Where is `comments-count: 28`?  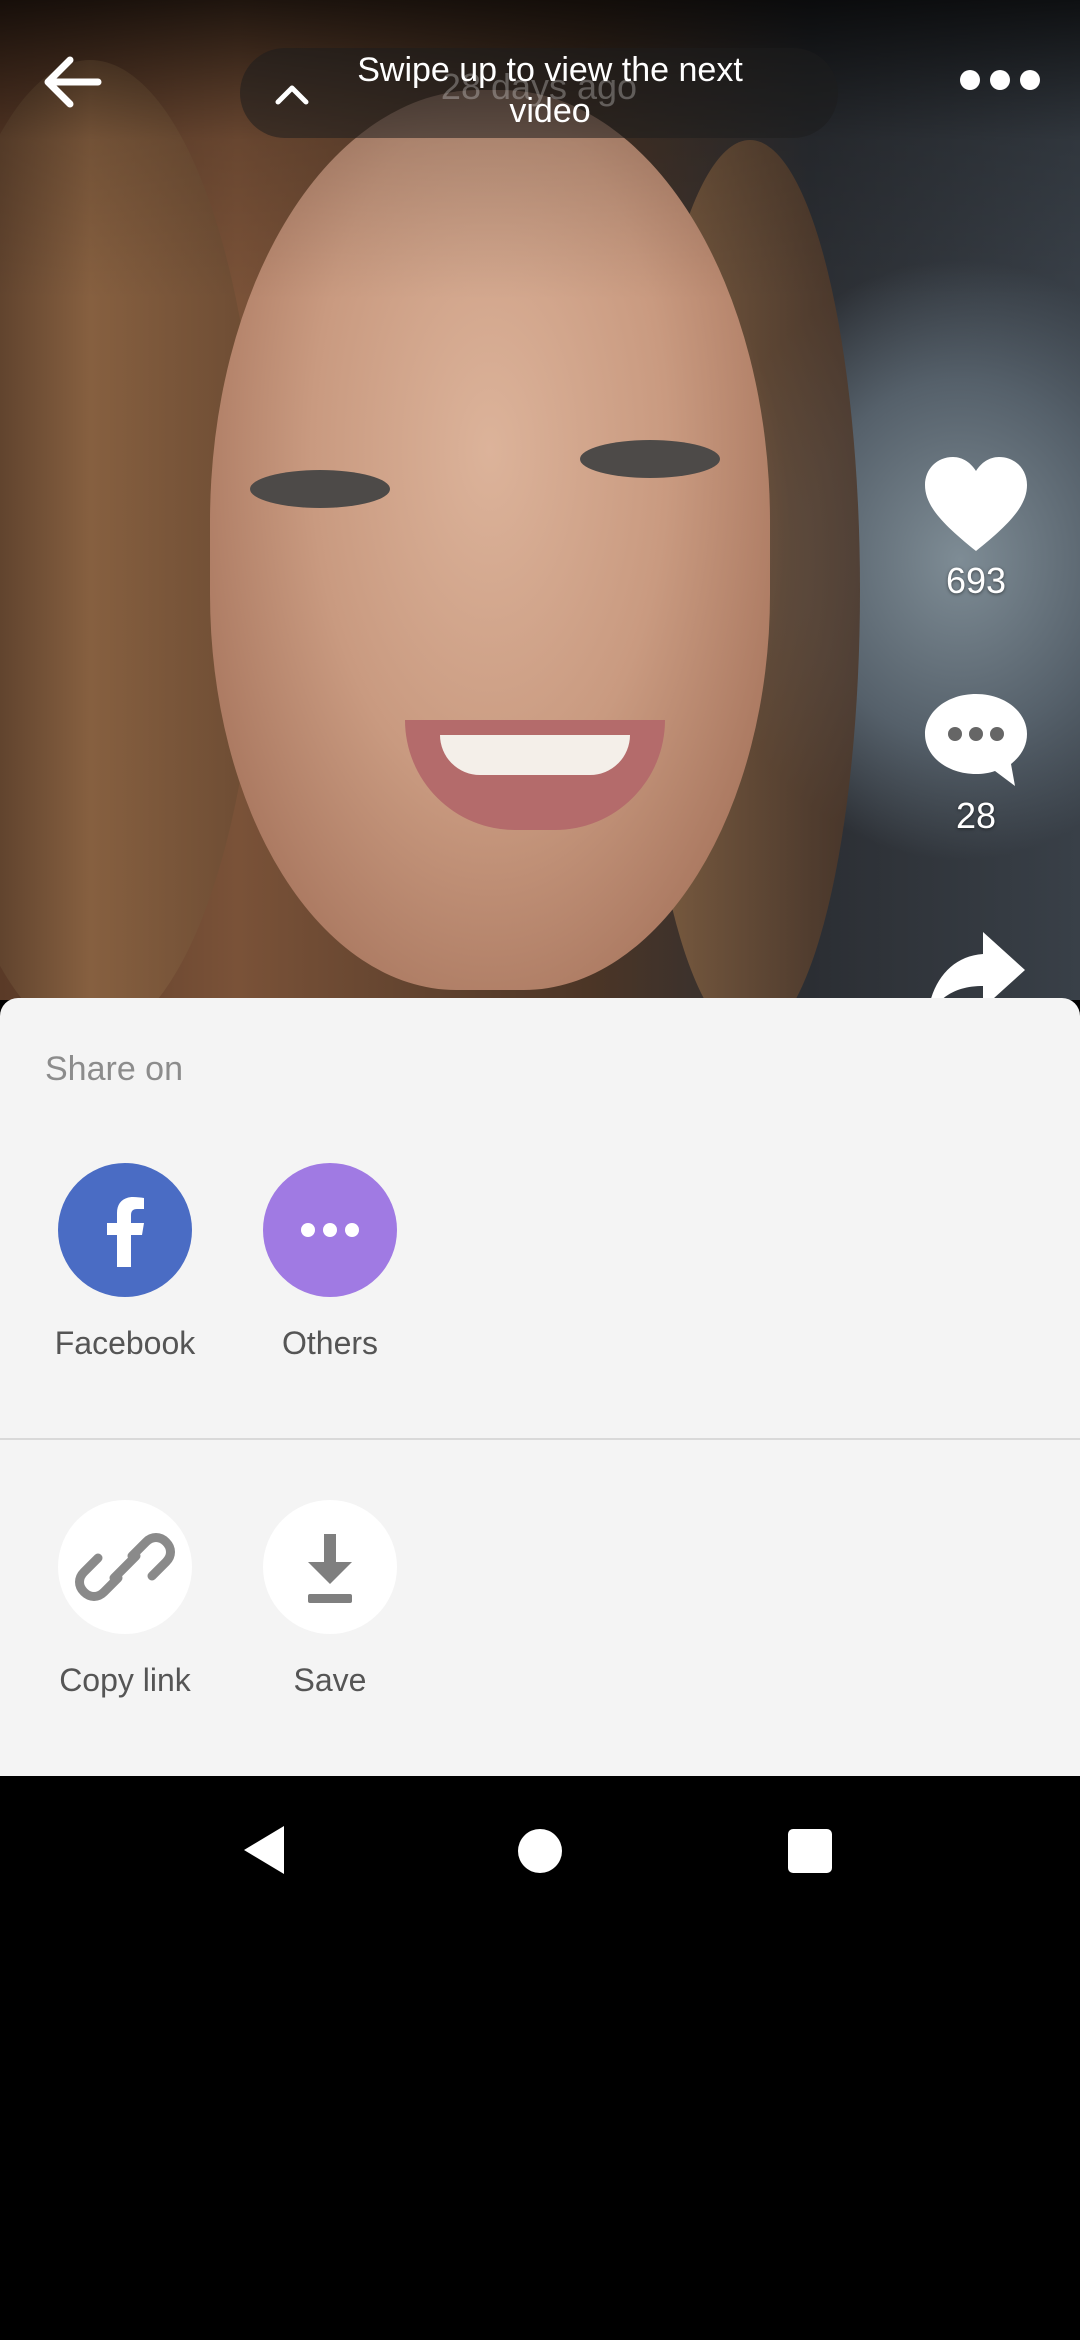
comments-count: 28 is located at coordinates (976, 815).